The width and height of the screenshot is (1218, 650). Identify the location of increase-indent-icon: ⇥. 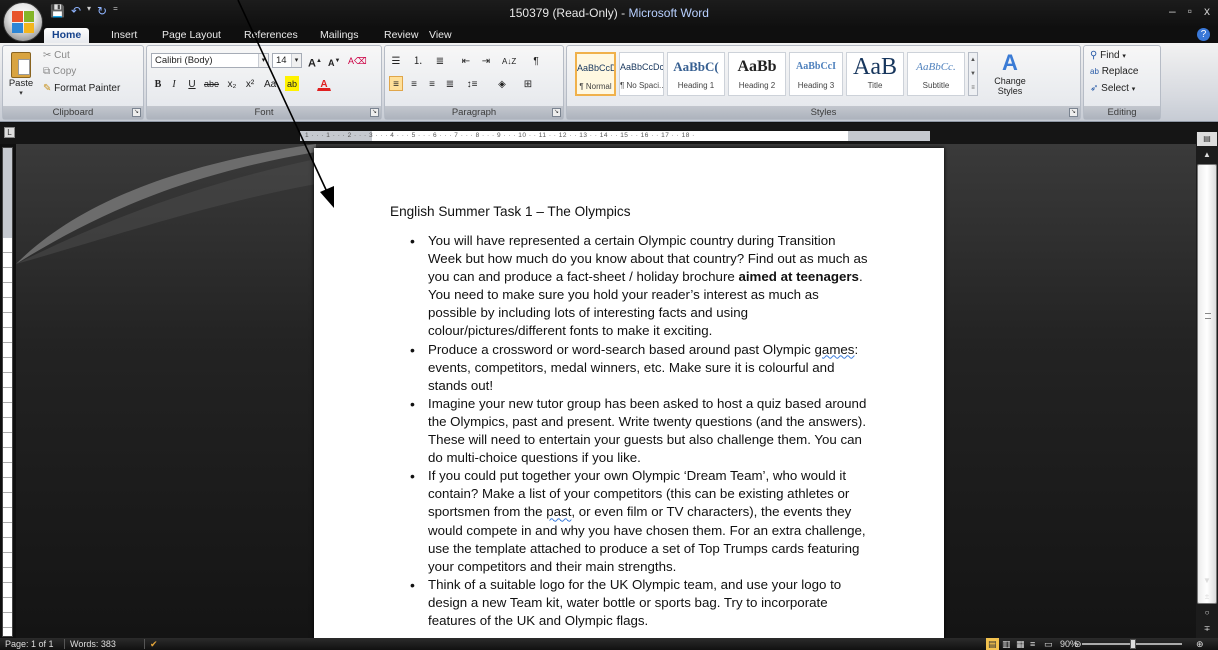
(486, 60).